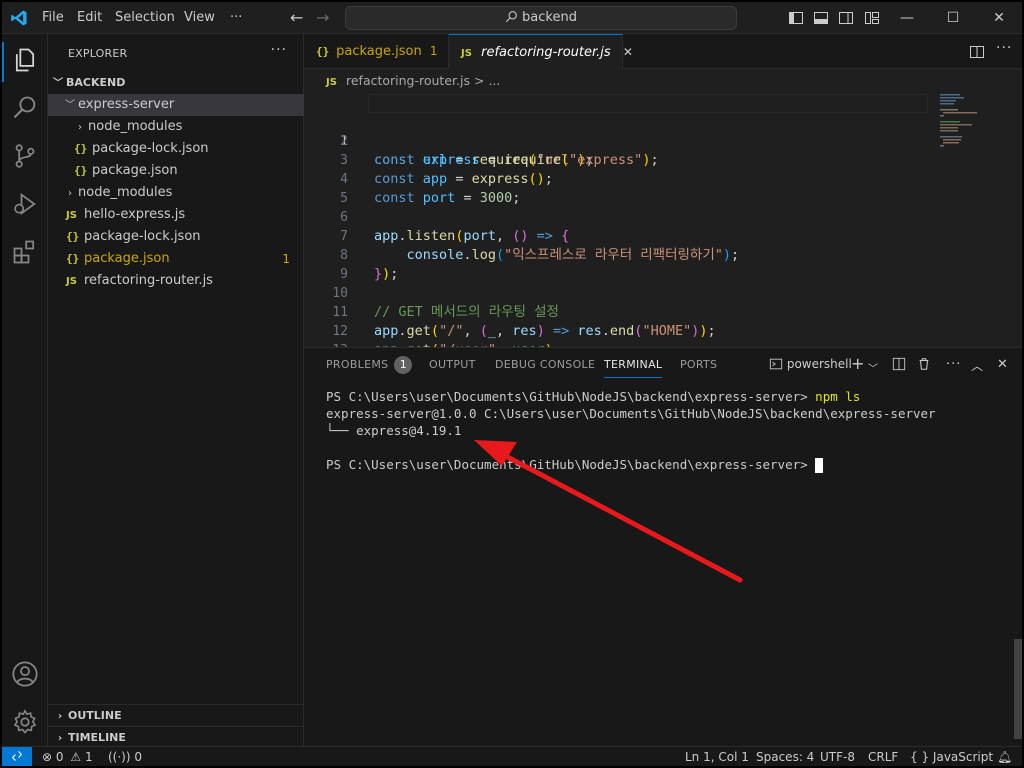  Describe the element at coordinates (176, 715) in the screenshot. I see `outline-section: › OUTLINE` at that location.